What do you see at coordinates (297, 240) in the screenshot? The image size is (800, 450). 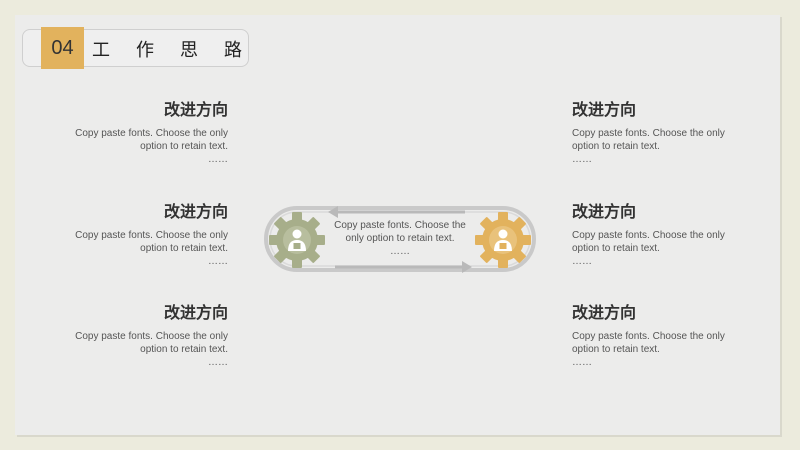 I see `gear-left-icon` at bounding box center [297, 240].